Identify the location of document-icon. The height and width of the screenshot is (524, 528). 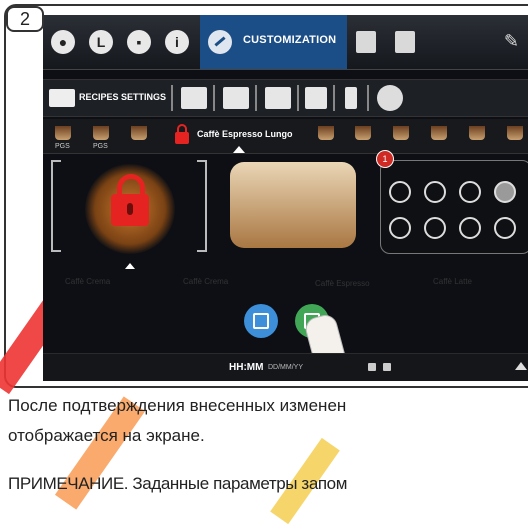
(366, 42).